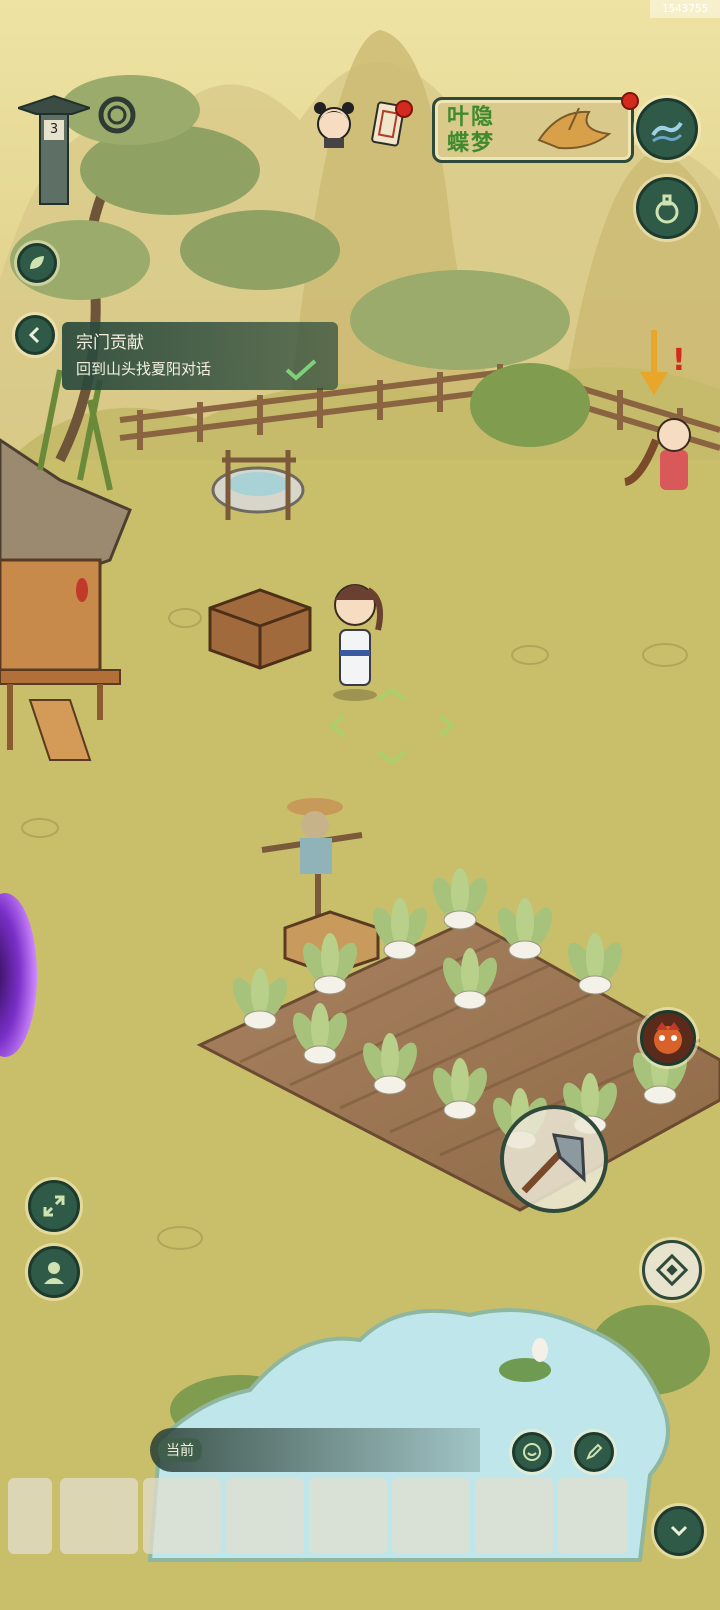 The image size is (720, 1610). I want to click on ticket-button, so click(391, 125).